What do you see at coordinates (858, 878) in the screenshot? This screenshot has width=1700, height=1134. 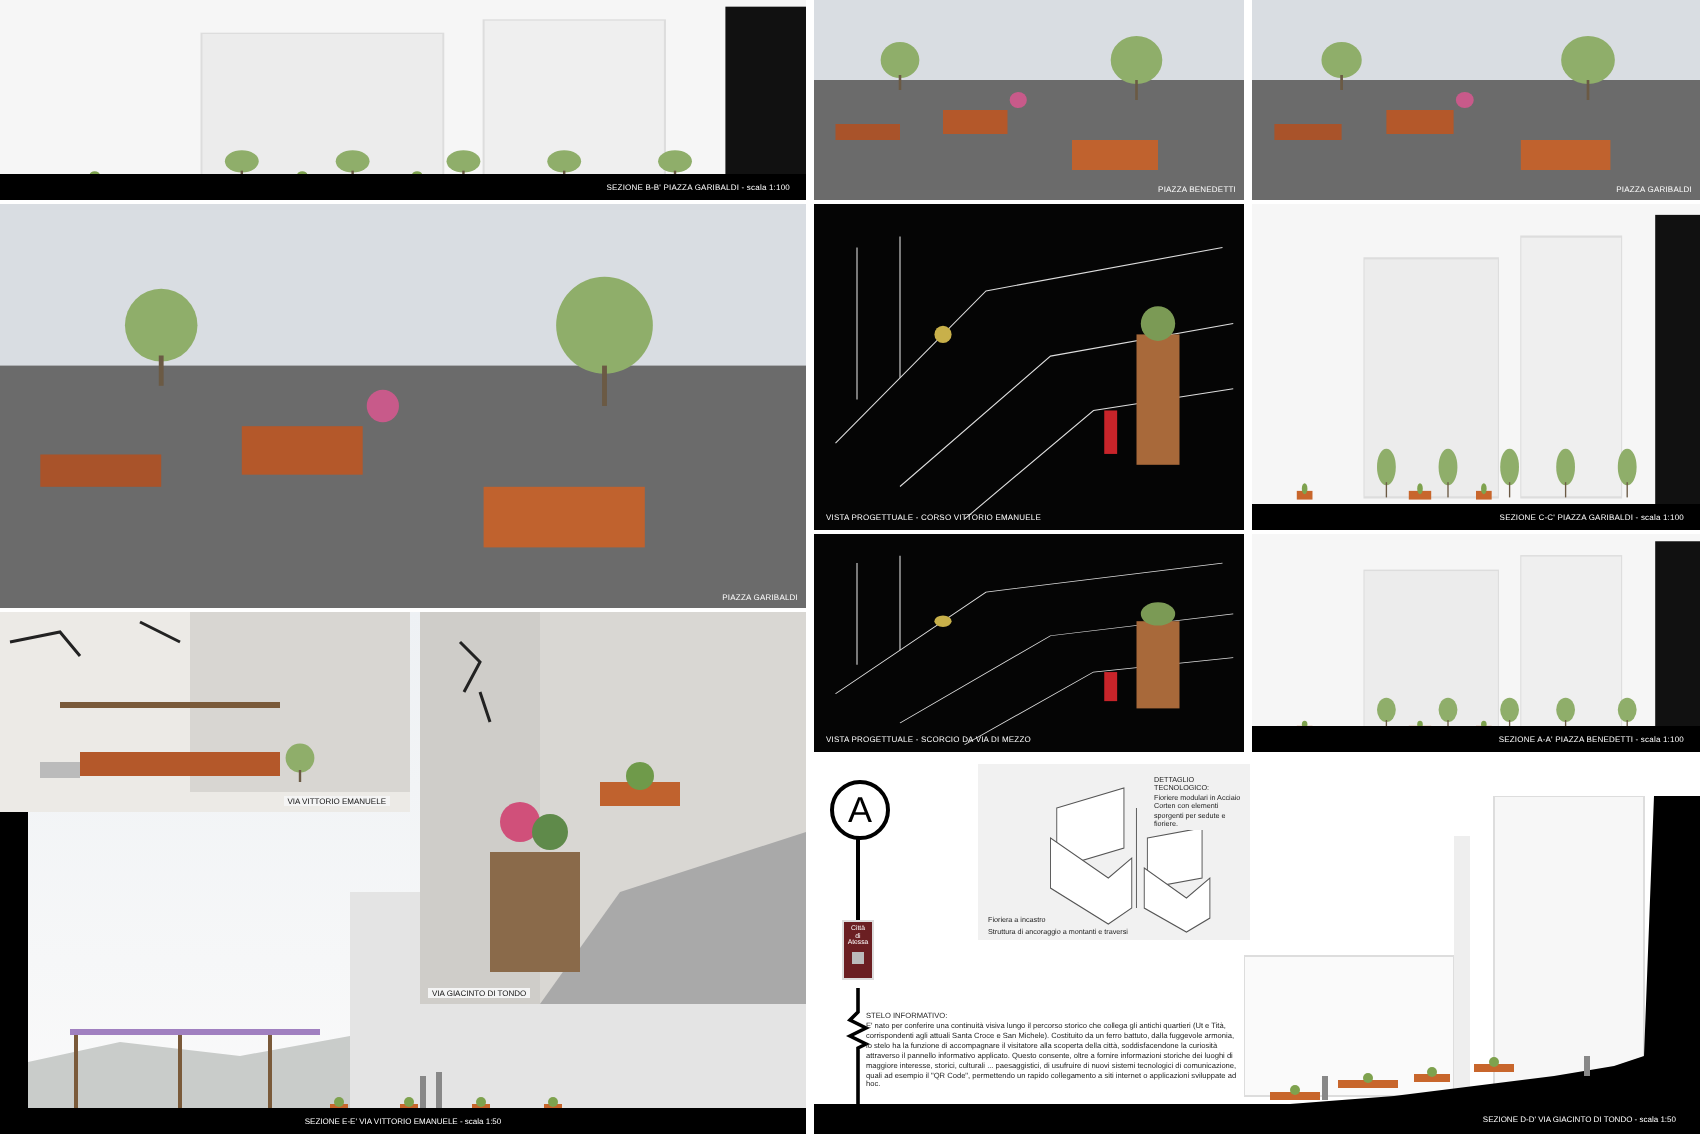 I see `pole-line` at bounding box center [858, 878].